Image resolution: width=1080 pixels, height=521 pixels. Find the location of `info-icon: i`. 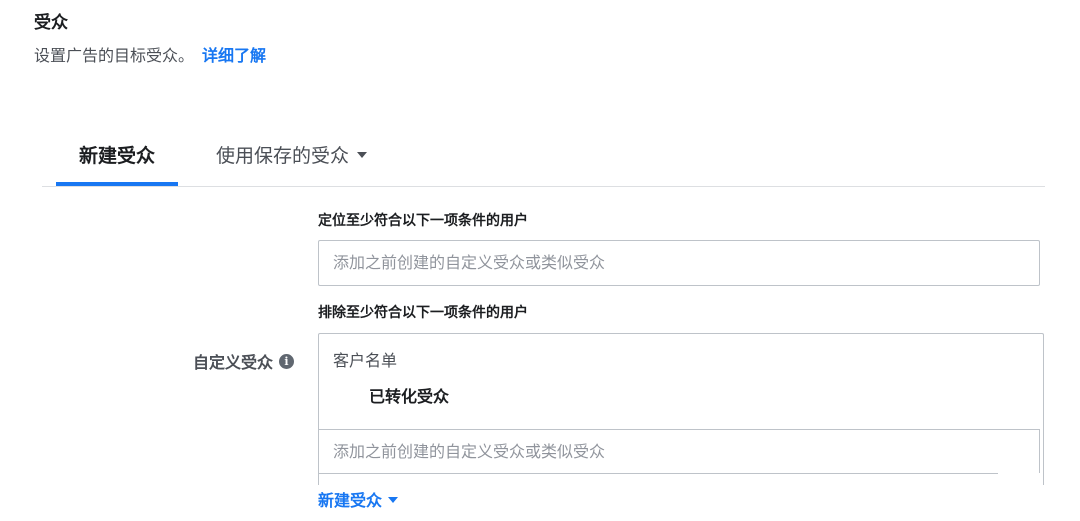

info-icon: i is located at coordinates (286, 361).